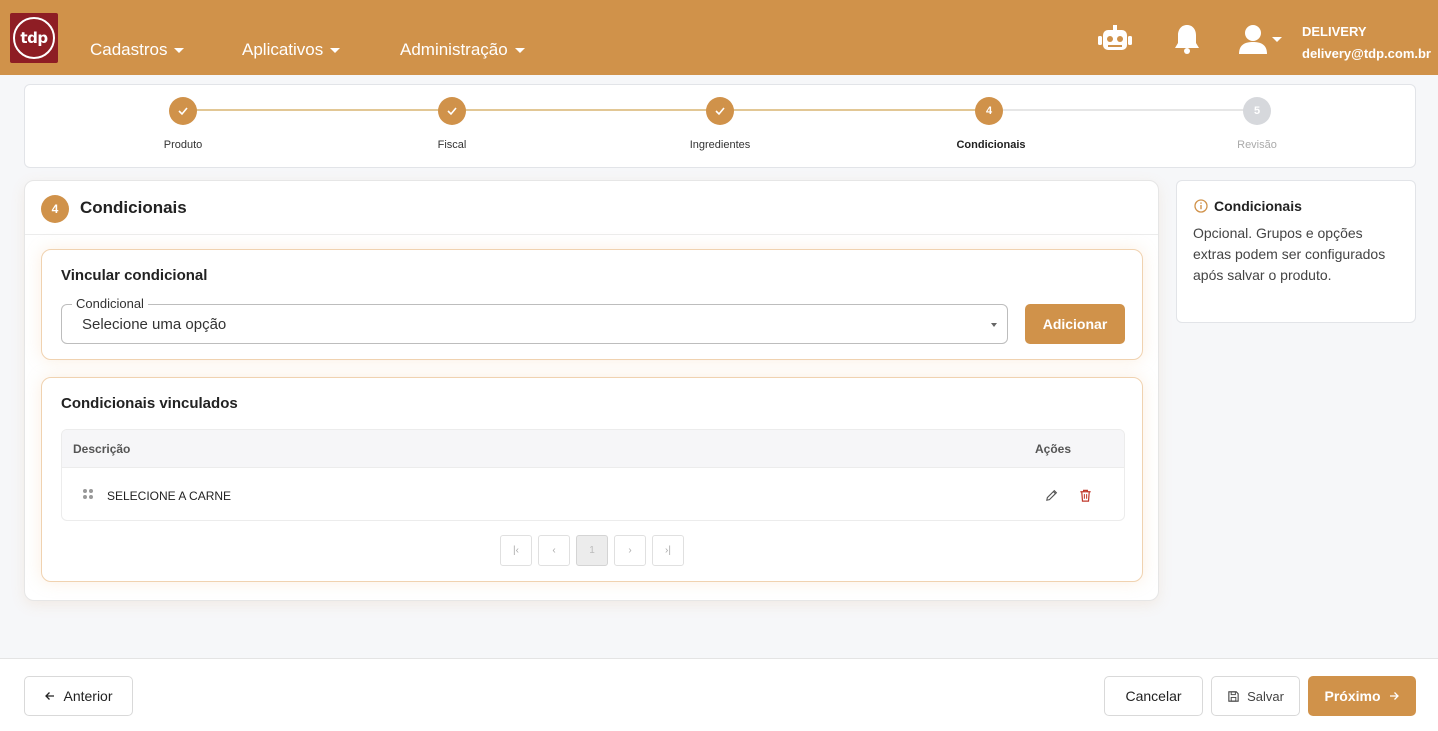 Image resolution: width=1438 pixels, height=731 pixels. I want to click on step-3-done, so click(720, 111).